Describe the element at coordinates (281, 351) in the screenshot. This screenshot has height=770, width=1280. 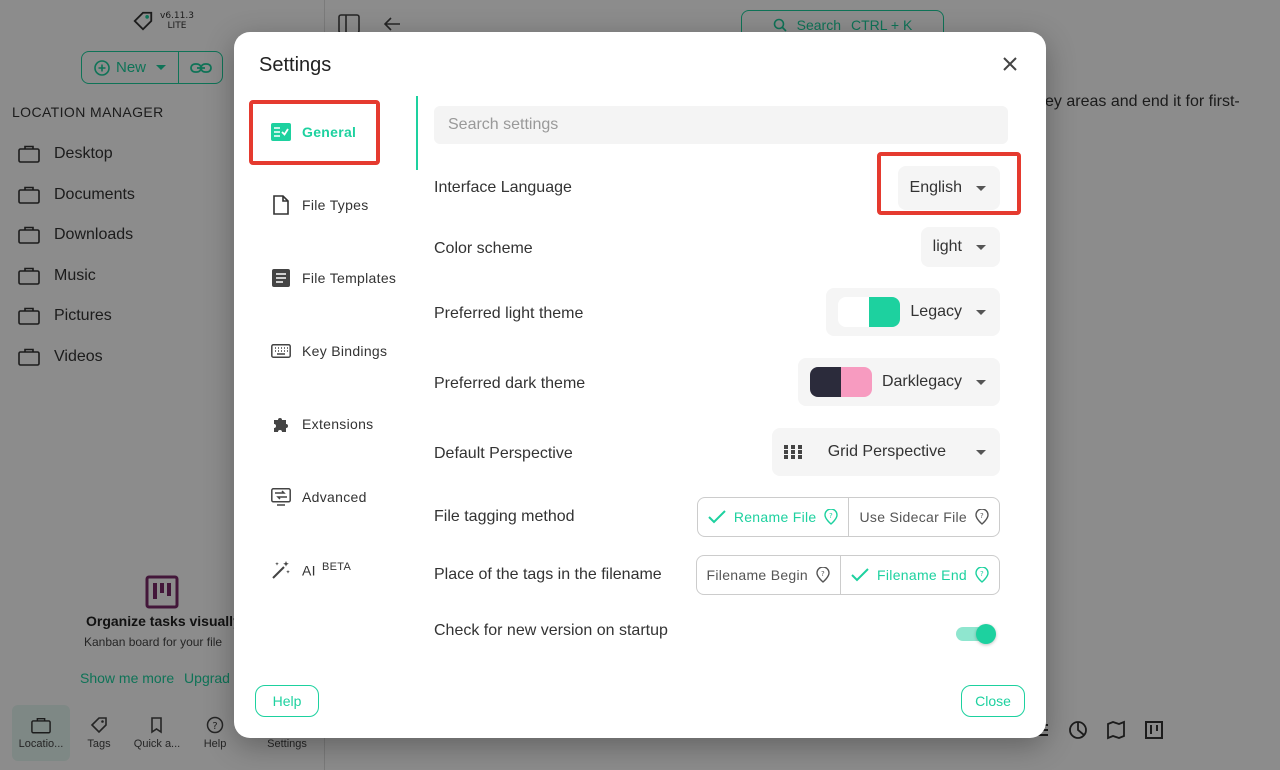
I see `keyboard-icon` at that location.